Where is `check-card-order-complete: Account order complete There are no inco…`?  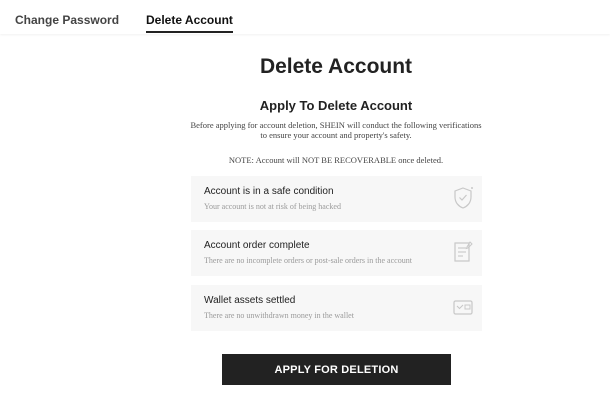
check-card-order-complete: Account order complete There are no inco… is located at coordinates (336, 253).